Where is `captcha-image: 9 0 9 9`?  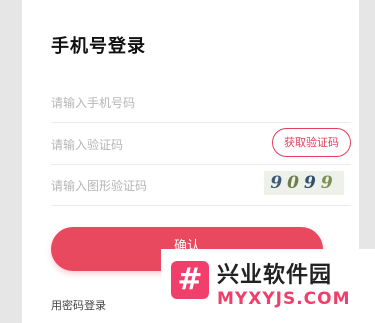 captcha-image: 9 0 9 9 is located at coordinates (304, 183).